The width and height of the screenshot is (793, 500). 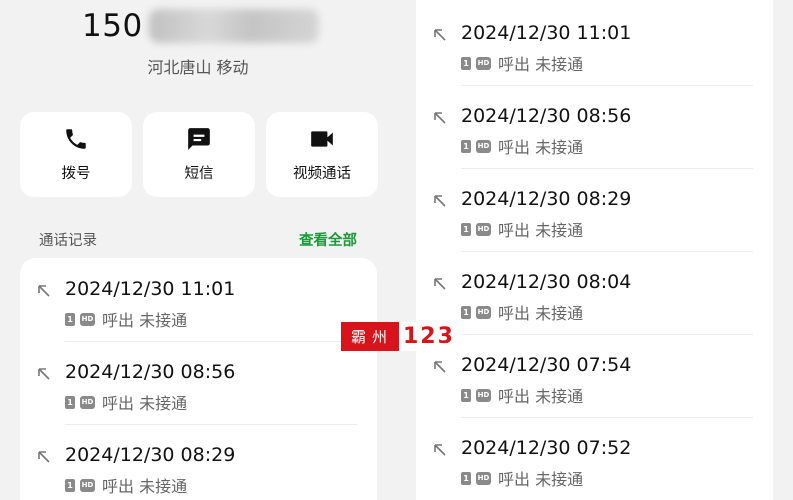 I want to click on sms-button: 短信, so click(x=199, y=154).